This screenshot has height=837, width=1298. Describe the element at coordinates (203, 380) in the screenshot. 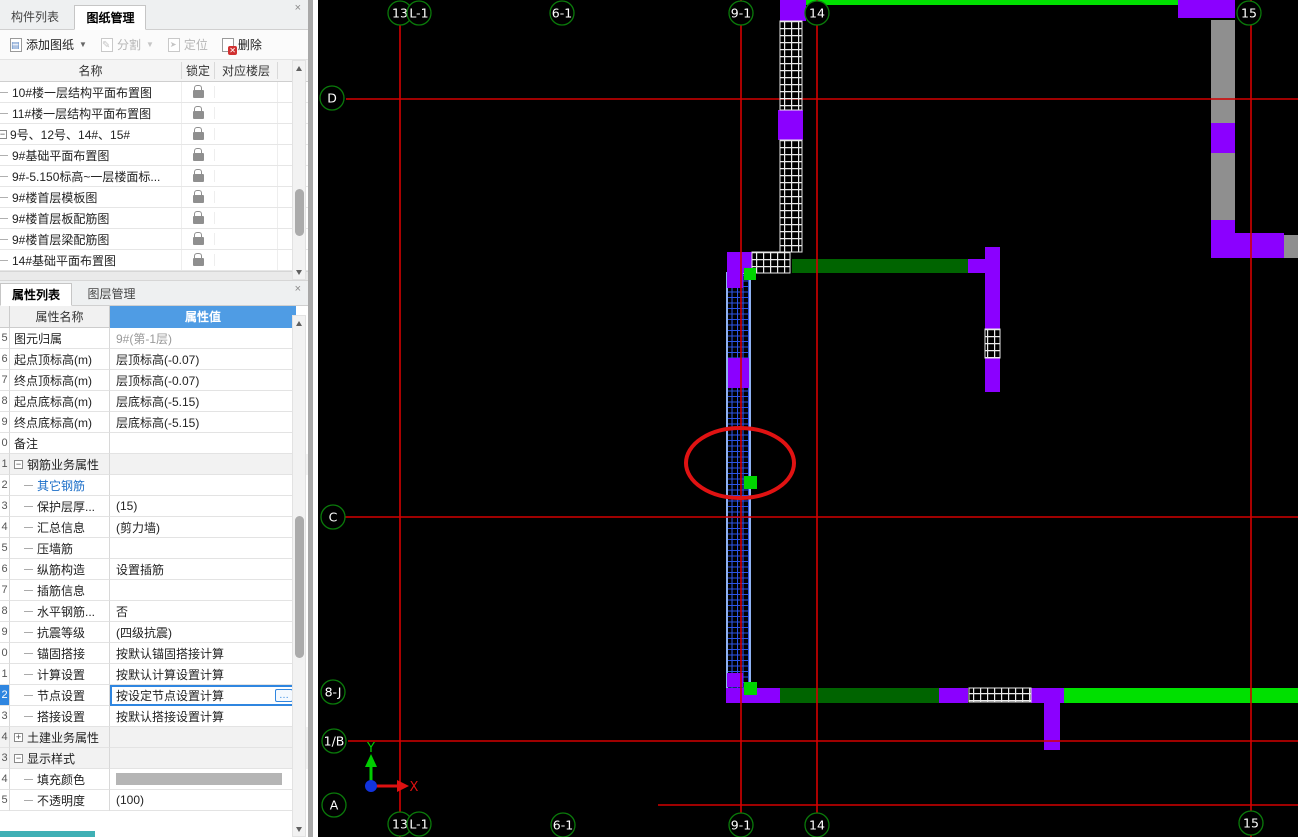

I see `property-value-cell: 层顶标高(-0.07)` at that location.